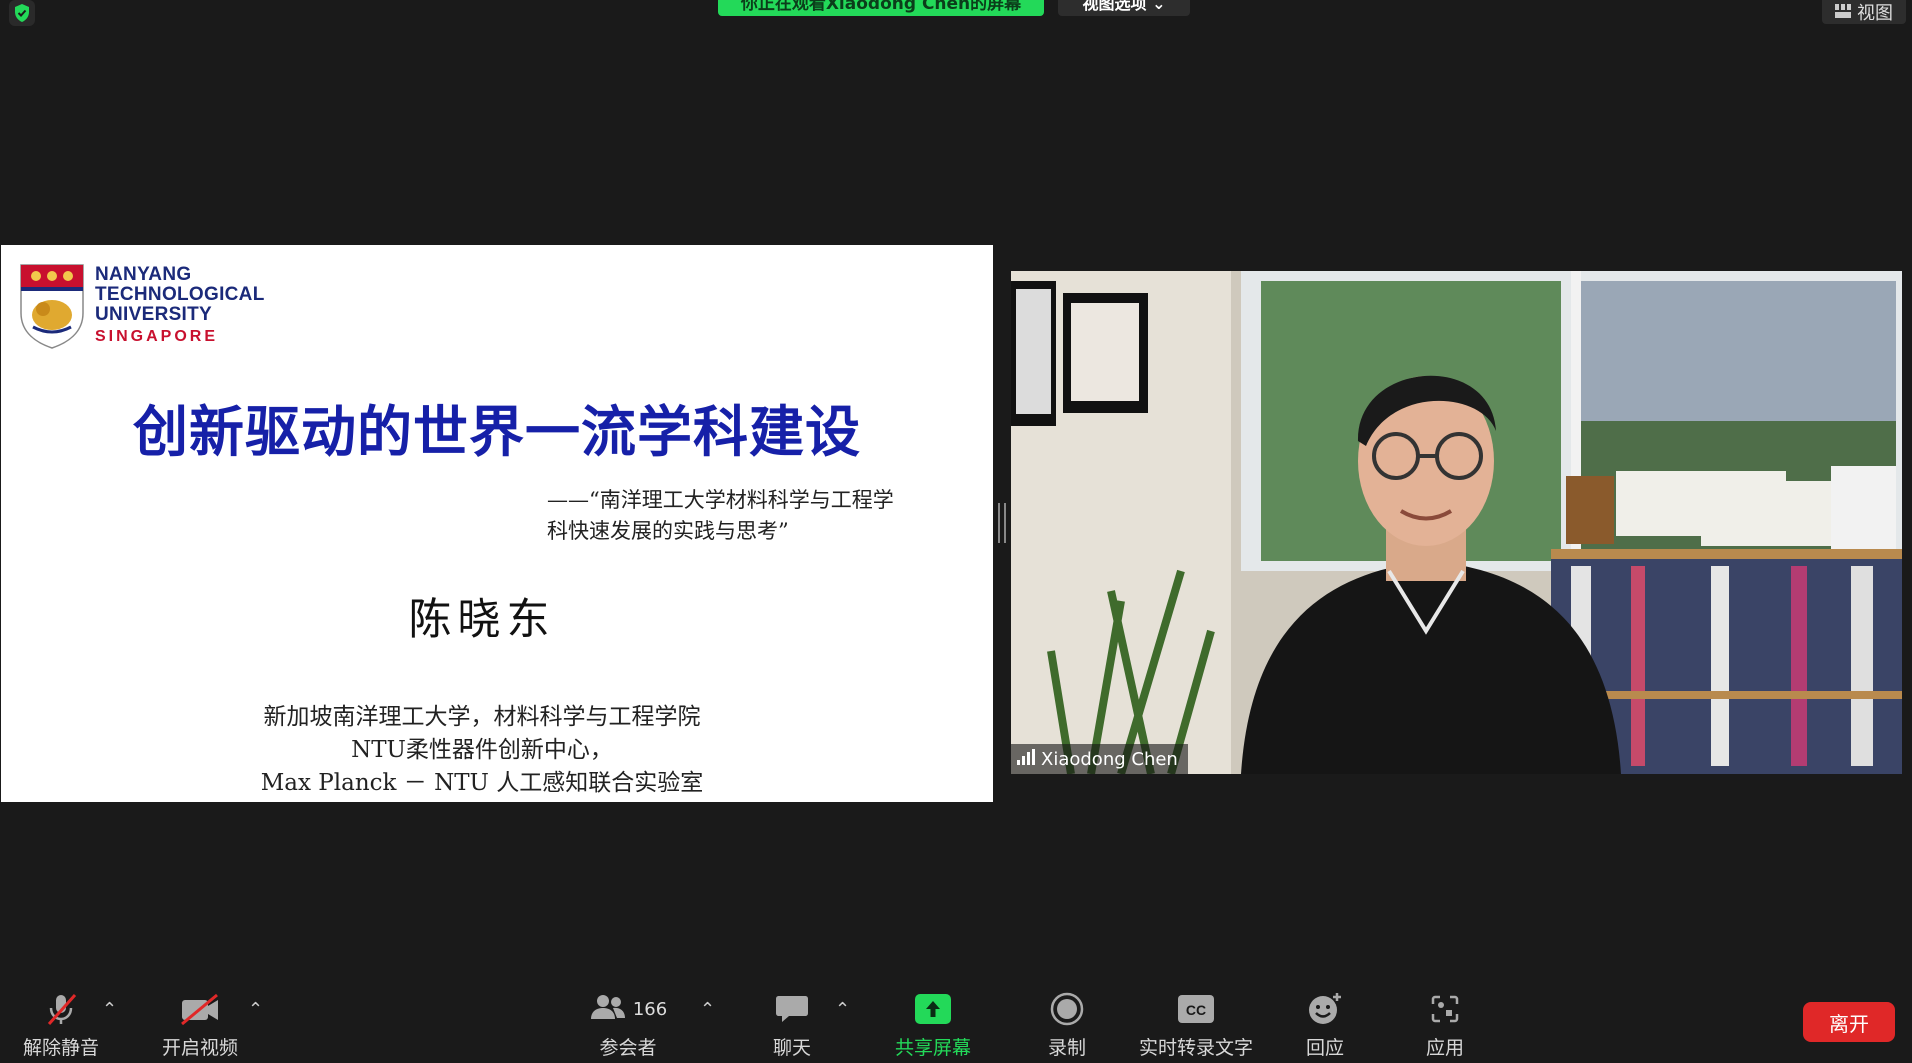 The height and width of the screenshot is (1063, 1912). I want to click on grid-icon, so click(1843, 12).